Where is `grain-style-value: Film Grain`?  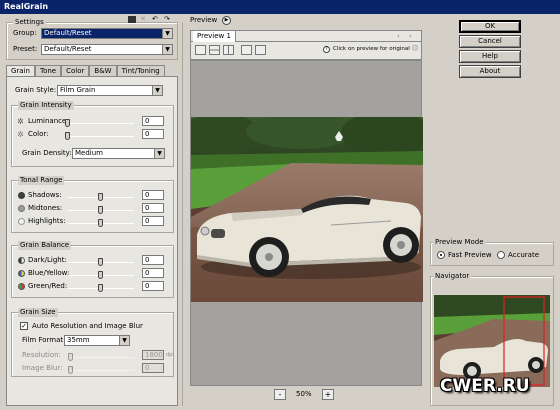
grain-style-value: Film Grain is located at coordinates (78, 90).